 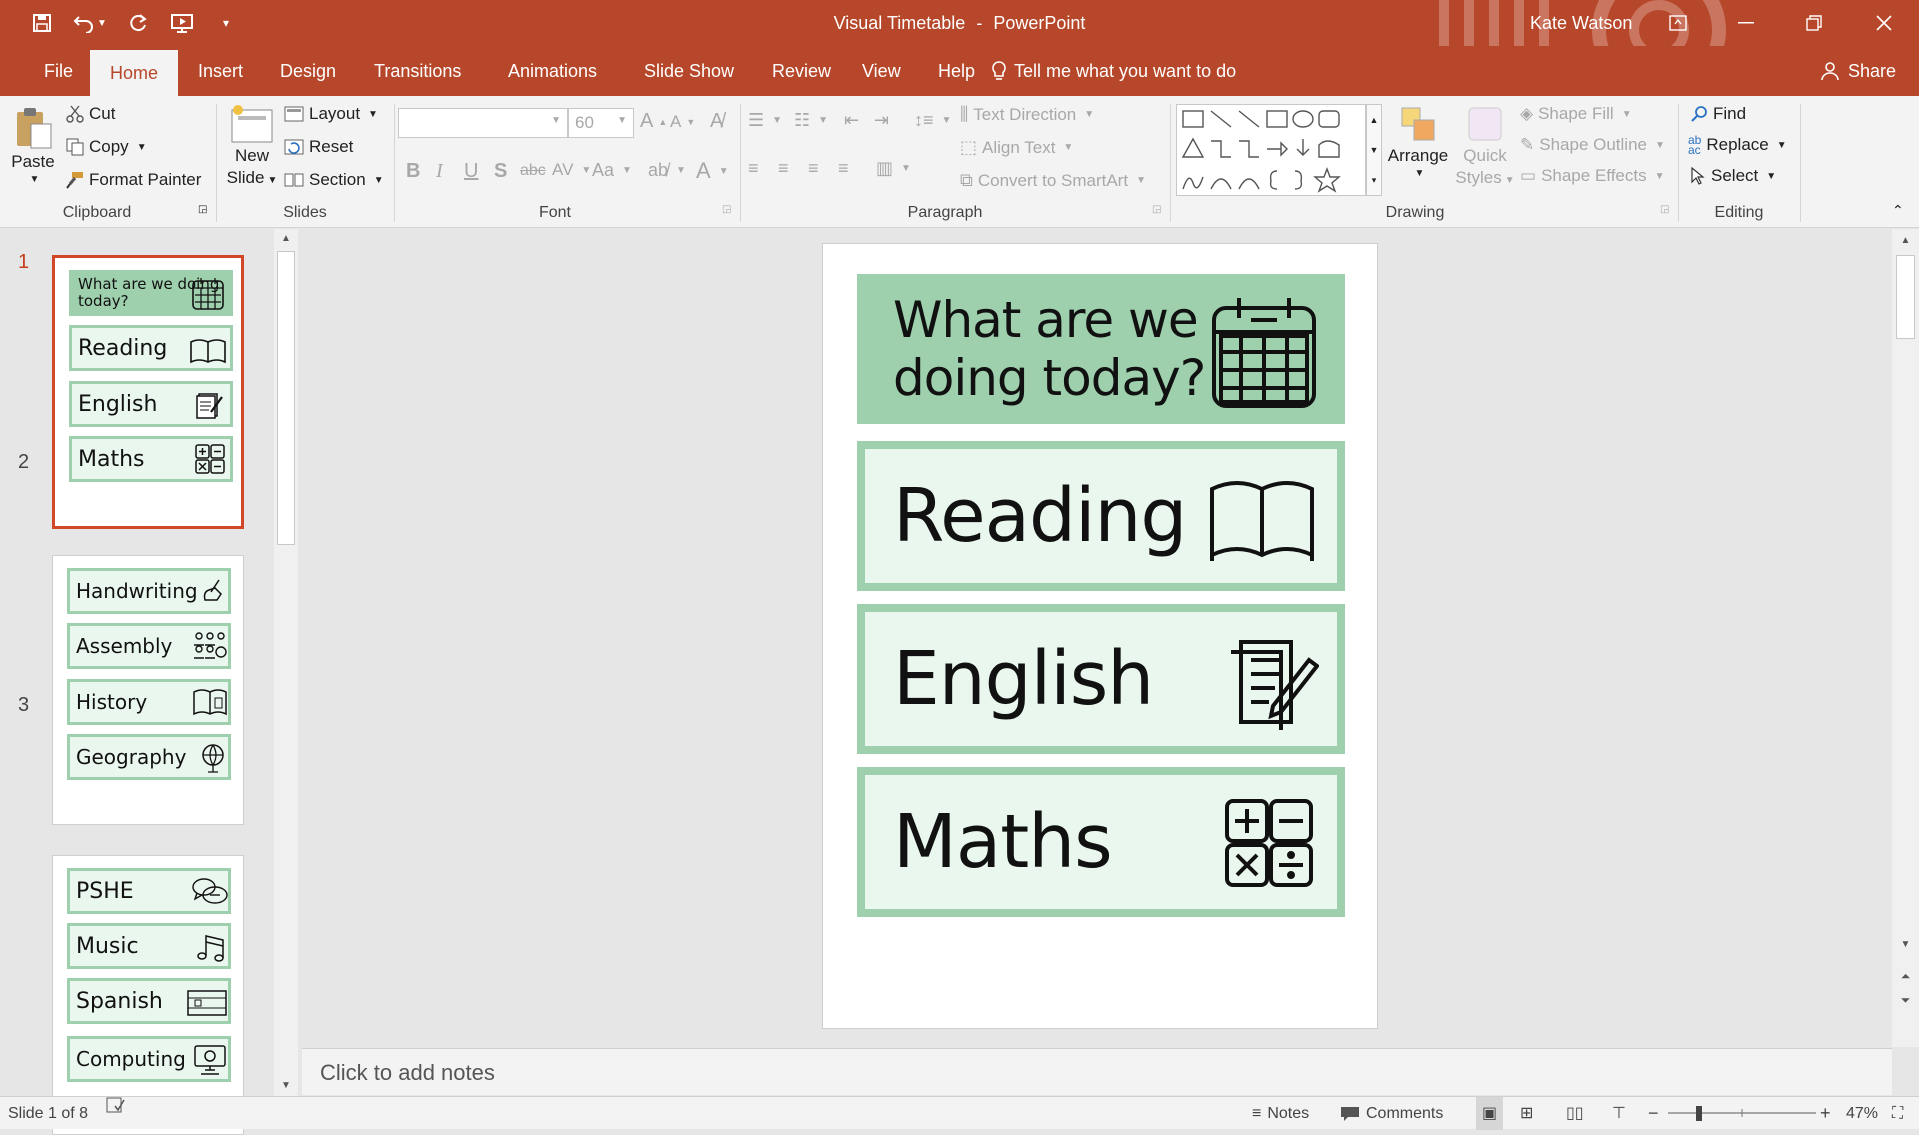 I want to click on quick-styles-label-2-wrap: Styles ▼, so click(x=1484, y=178).